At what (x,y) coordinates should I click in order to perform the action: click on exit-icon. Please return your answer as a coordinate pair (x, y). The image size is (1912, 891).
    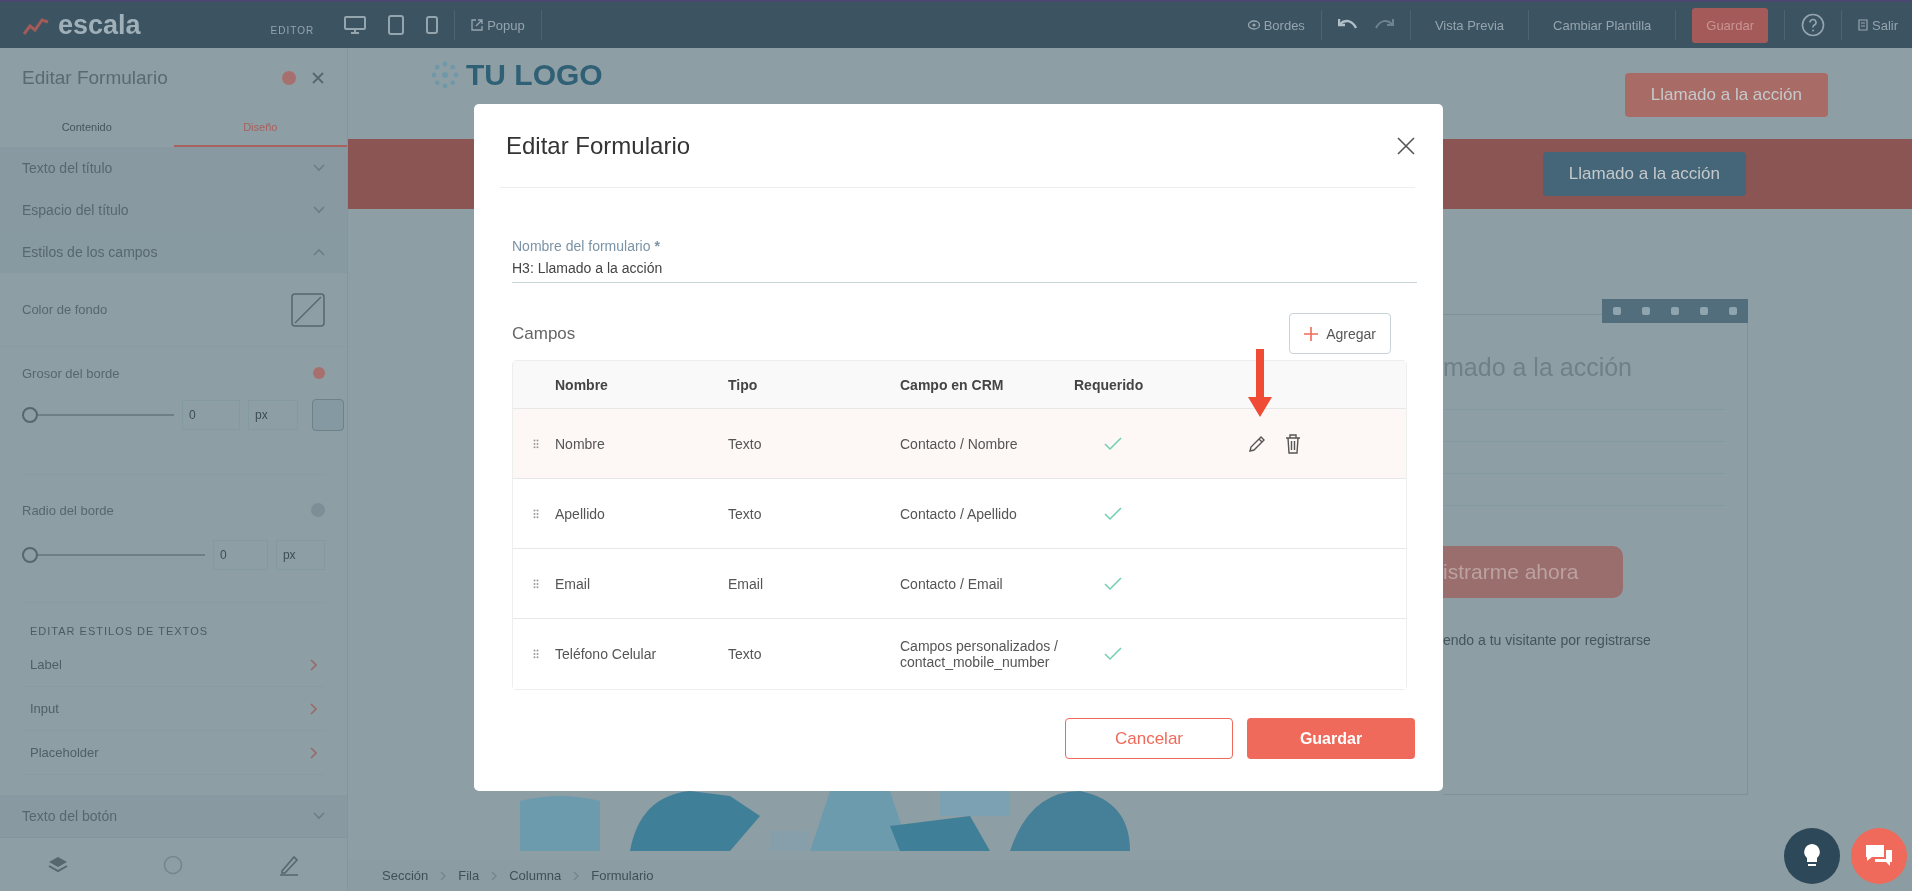
    Looking at the image, I should click on (1863, 25).